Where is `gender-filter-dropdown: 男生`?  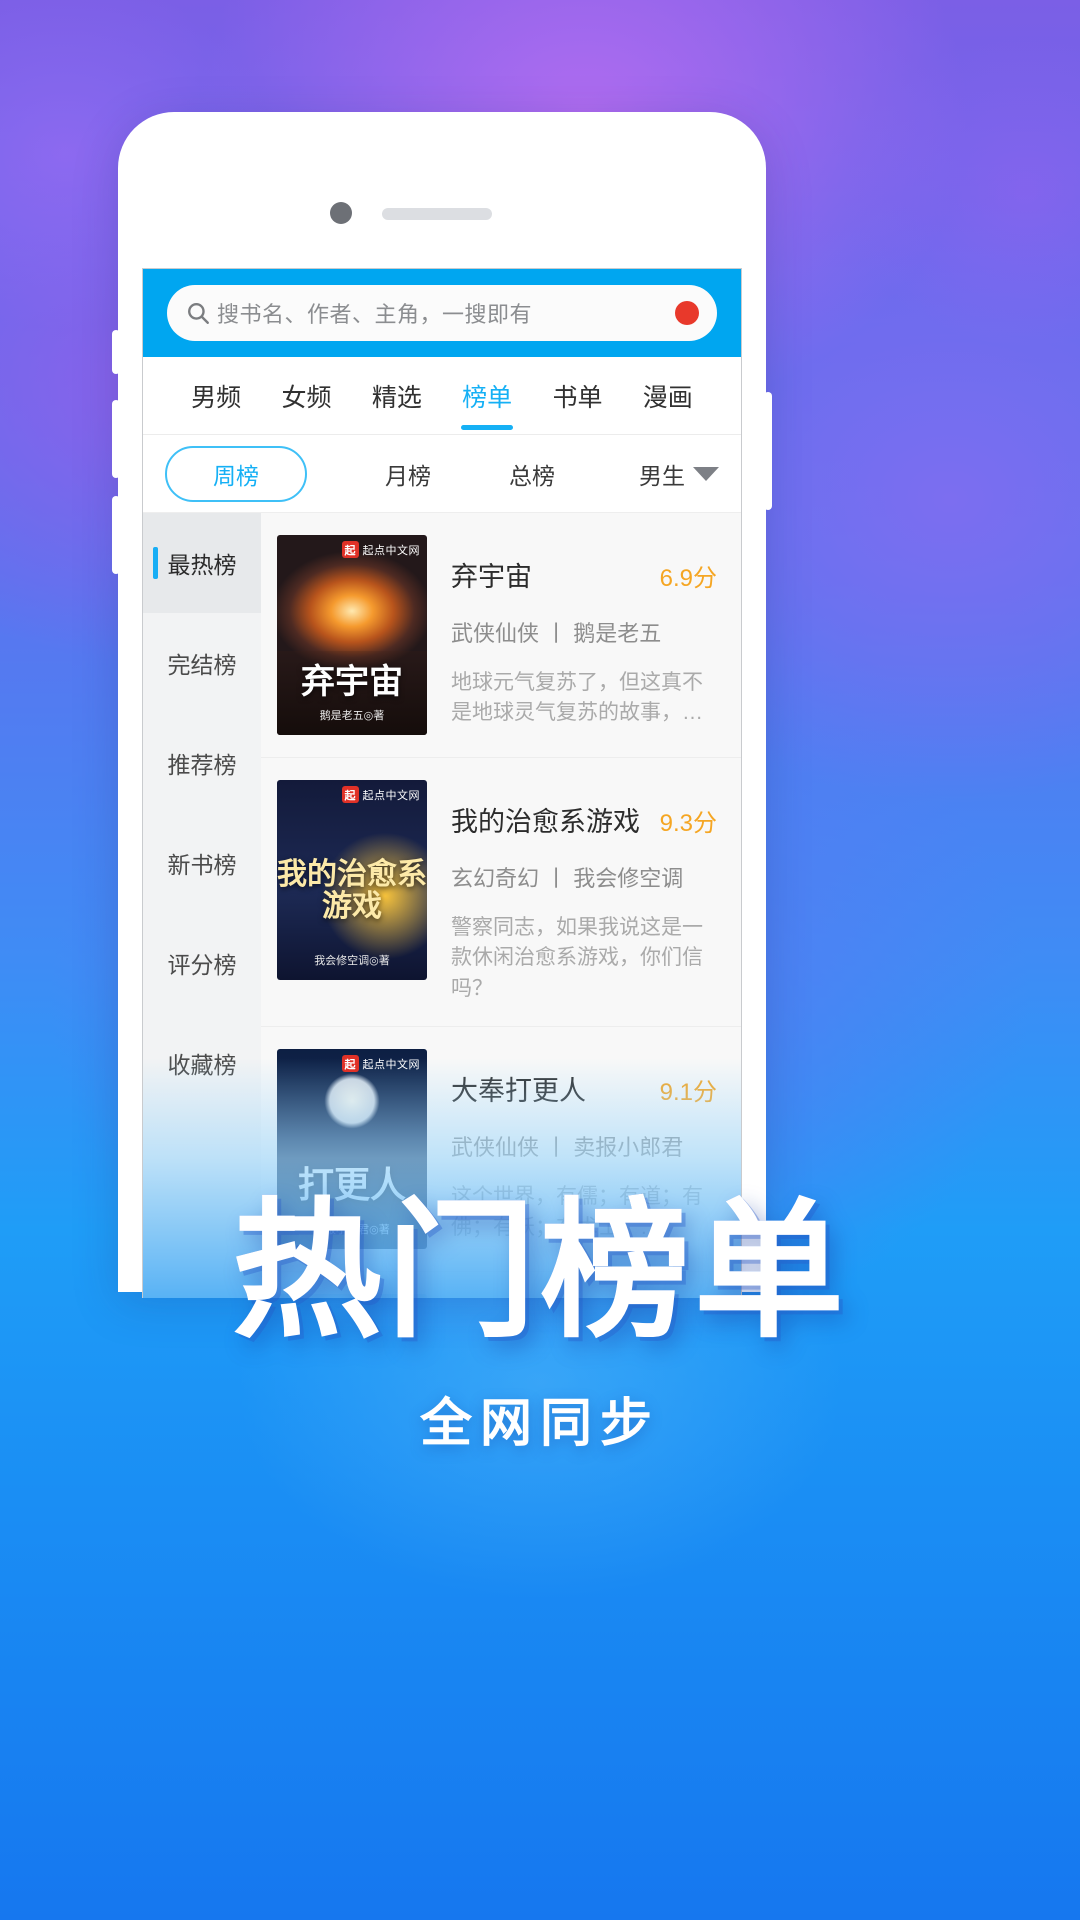 gender-filter-dropdown: 男生 is located at coordinates (679, 474).